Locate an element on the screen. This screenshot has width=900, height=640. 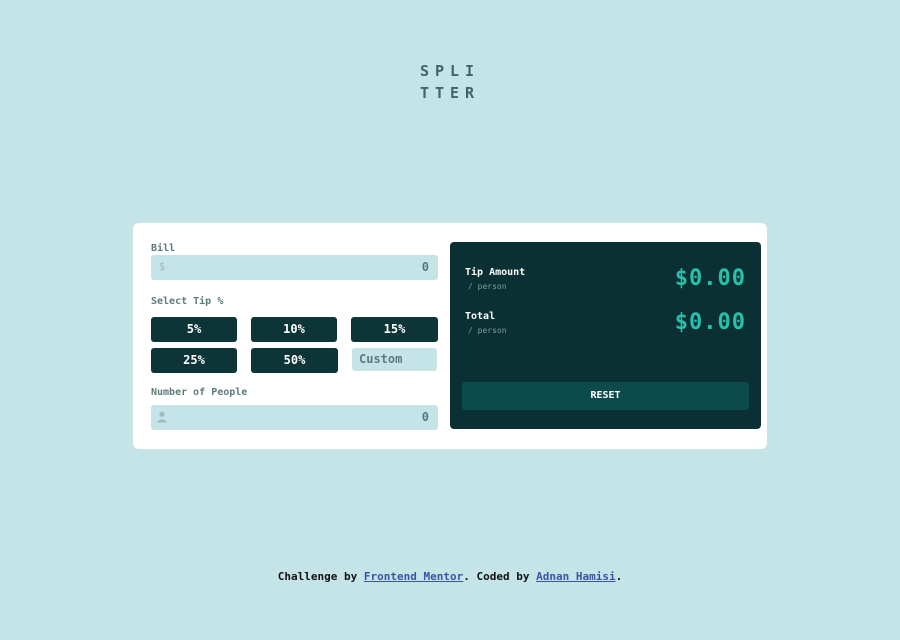
tip-25-button: 25% is located at coordinates (194, 360).